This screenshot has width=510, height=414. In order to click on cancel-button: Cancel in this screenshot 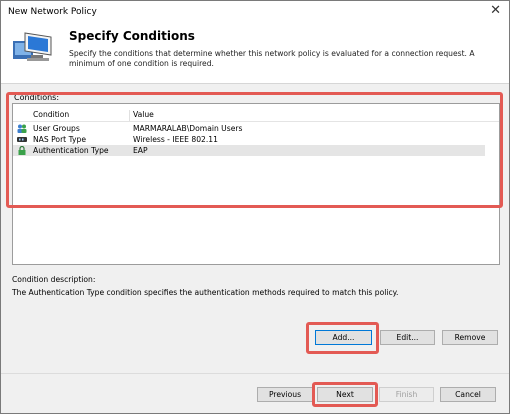, I will do `click(468, 394)`.